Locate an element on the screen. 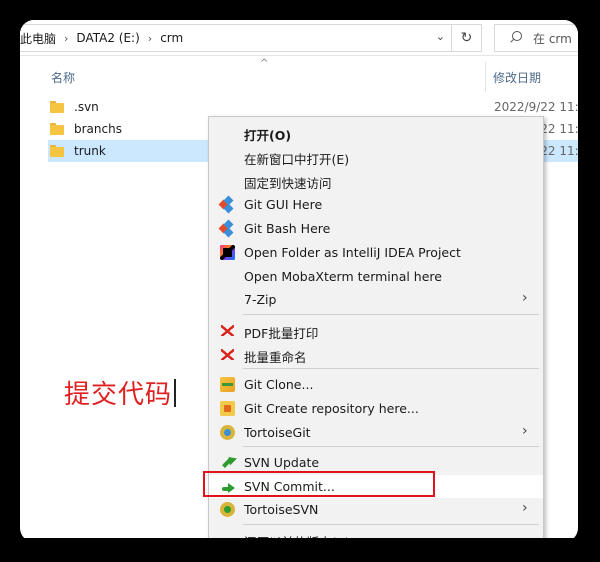  menu-item-open: 打开(O) is located at coordinates (376, 132).